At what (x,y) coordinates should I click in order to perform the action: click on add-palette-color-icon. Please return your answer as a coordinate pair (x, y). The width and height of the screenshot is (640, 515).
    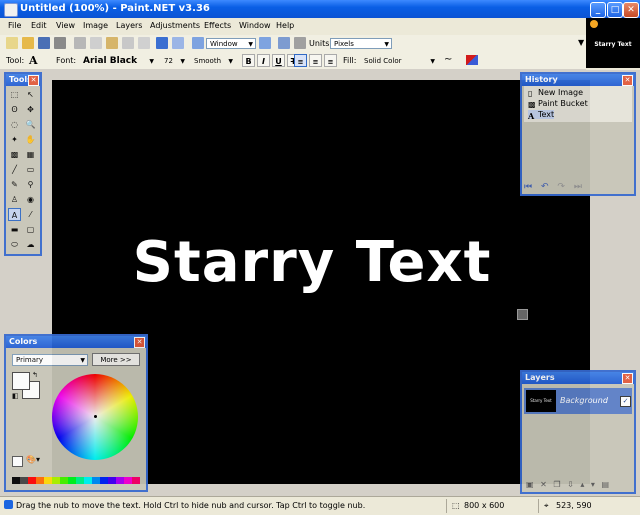
    Looking at the image, I should click on (17, 461).